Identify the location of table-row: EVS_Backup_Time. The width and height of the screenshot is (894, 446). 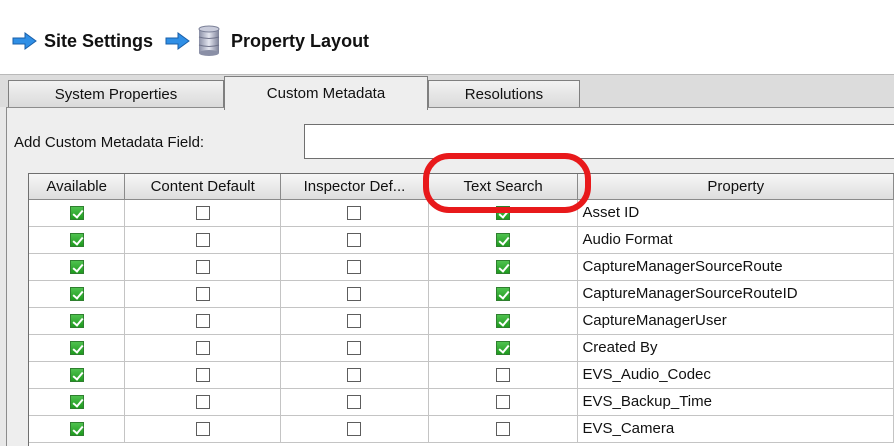
(461, 402).